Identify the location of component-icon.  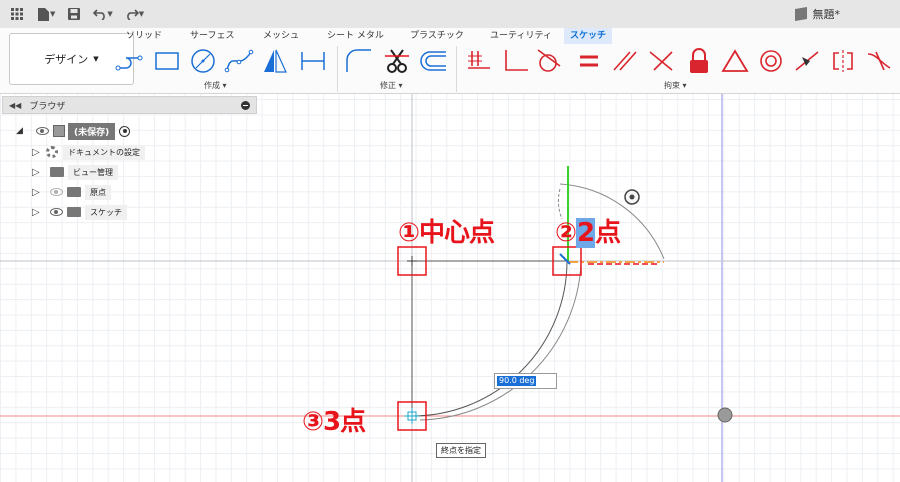
(59, 131).